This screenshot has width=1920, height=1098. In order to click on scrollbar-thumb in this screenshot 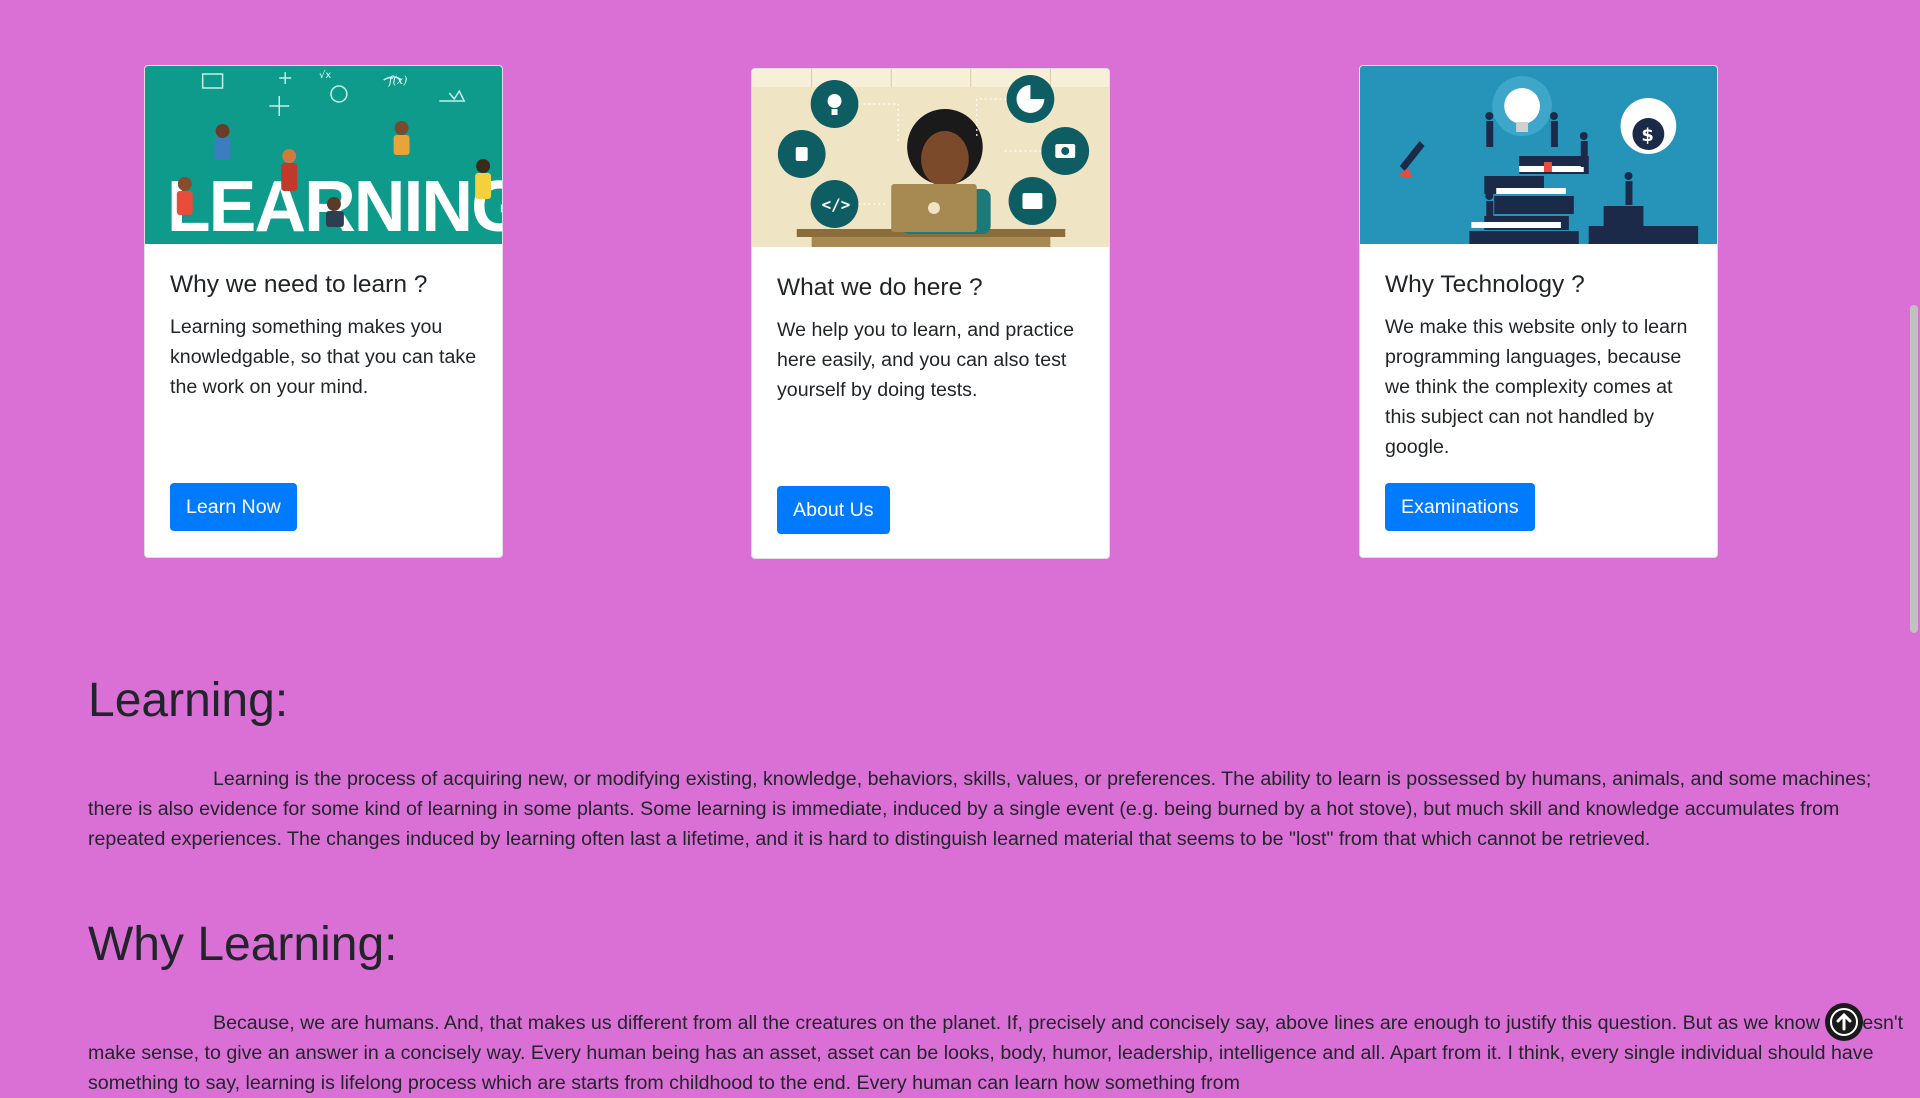, I will do `click(1914, 469)`.